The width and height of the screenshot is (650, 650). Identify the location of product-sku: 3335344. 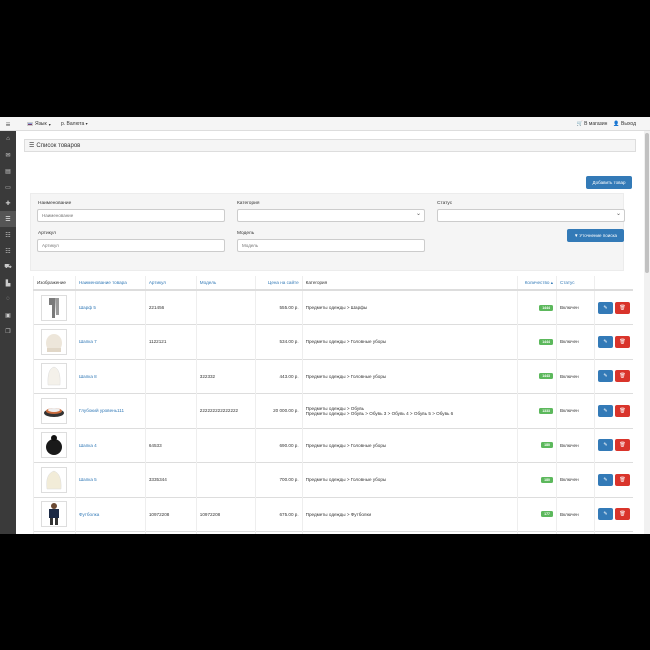
(170, 479).